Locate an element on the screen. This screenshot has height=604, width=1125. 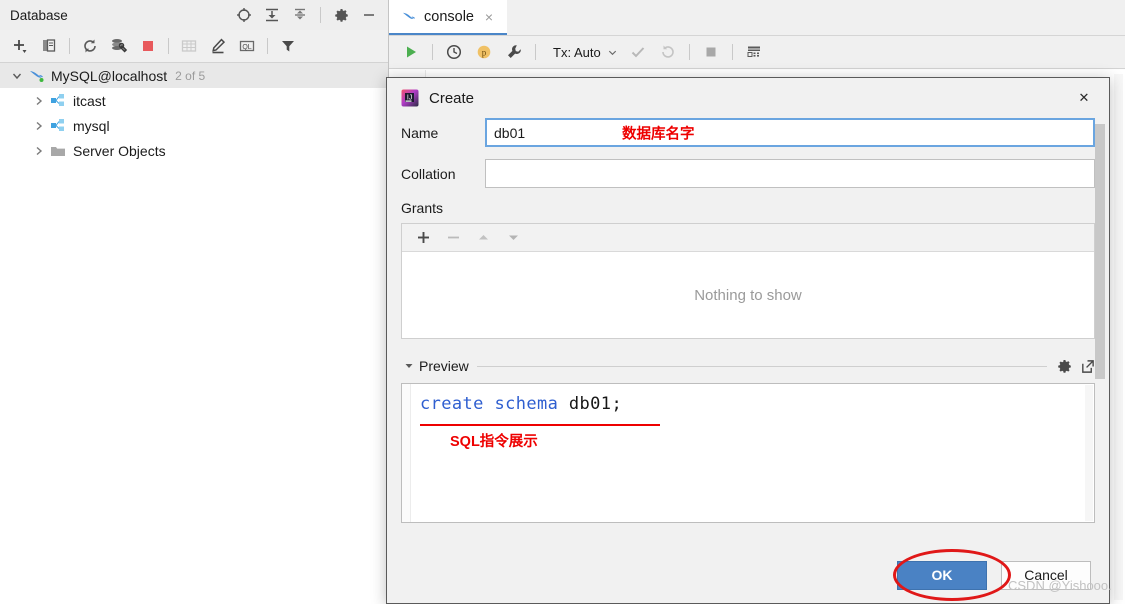
dialog-title-bar: IJ Create ✕ is located at coordinates (748, 98).